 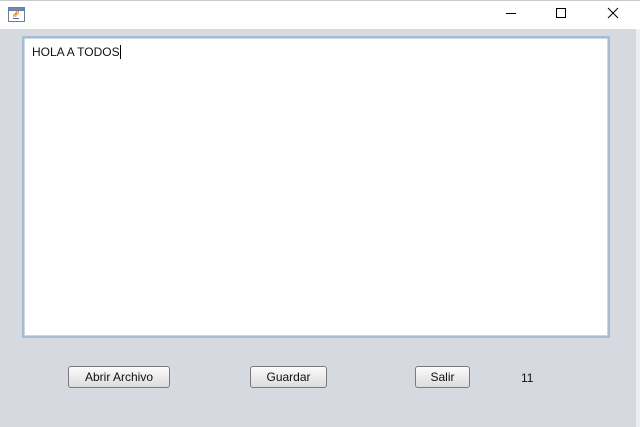 What do you see at coordinates (16, 14) in the screenshot?
I see `java-coffee-cup-icon` at bounding box center [16, 14].